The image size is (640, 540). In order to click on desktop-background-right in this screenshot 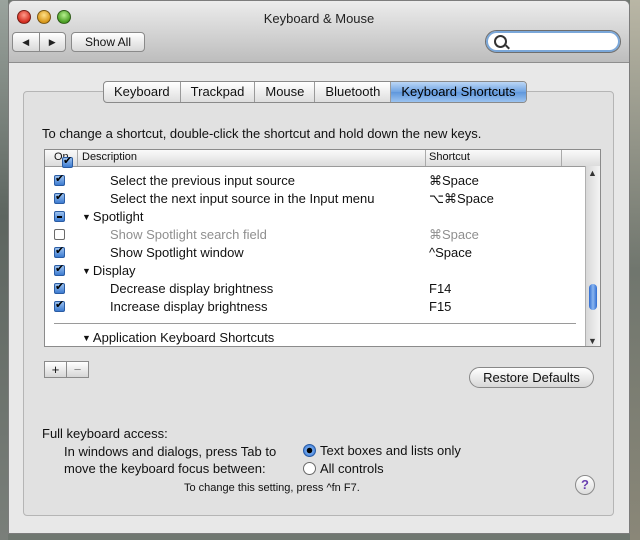, I will do `click(635, 270)`.